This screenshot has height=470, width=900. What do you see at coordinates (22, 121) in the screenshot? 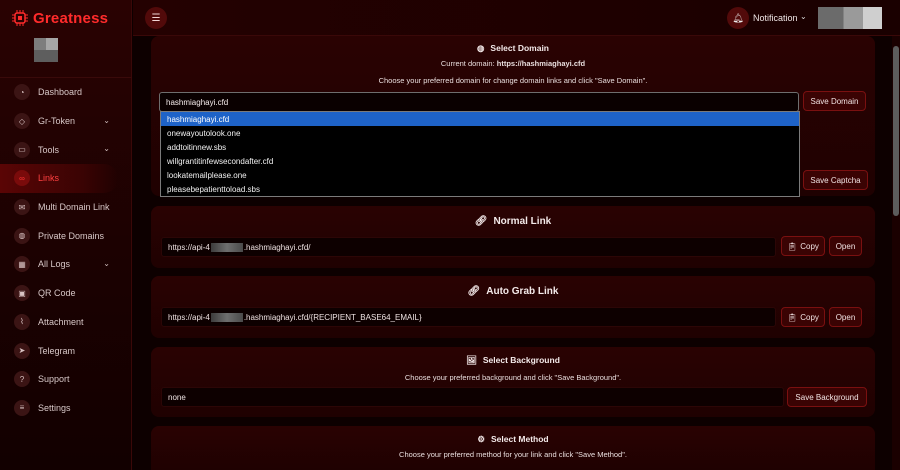
I see `gem-icon: ◇` at bounding box center [22, 121].